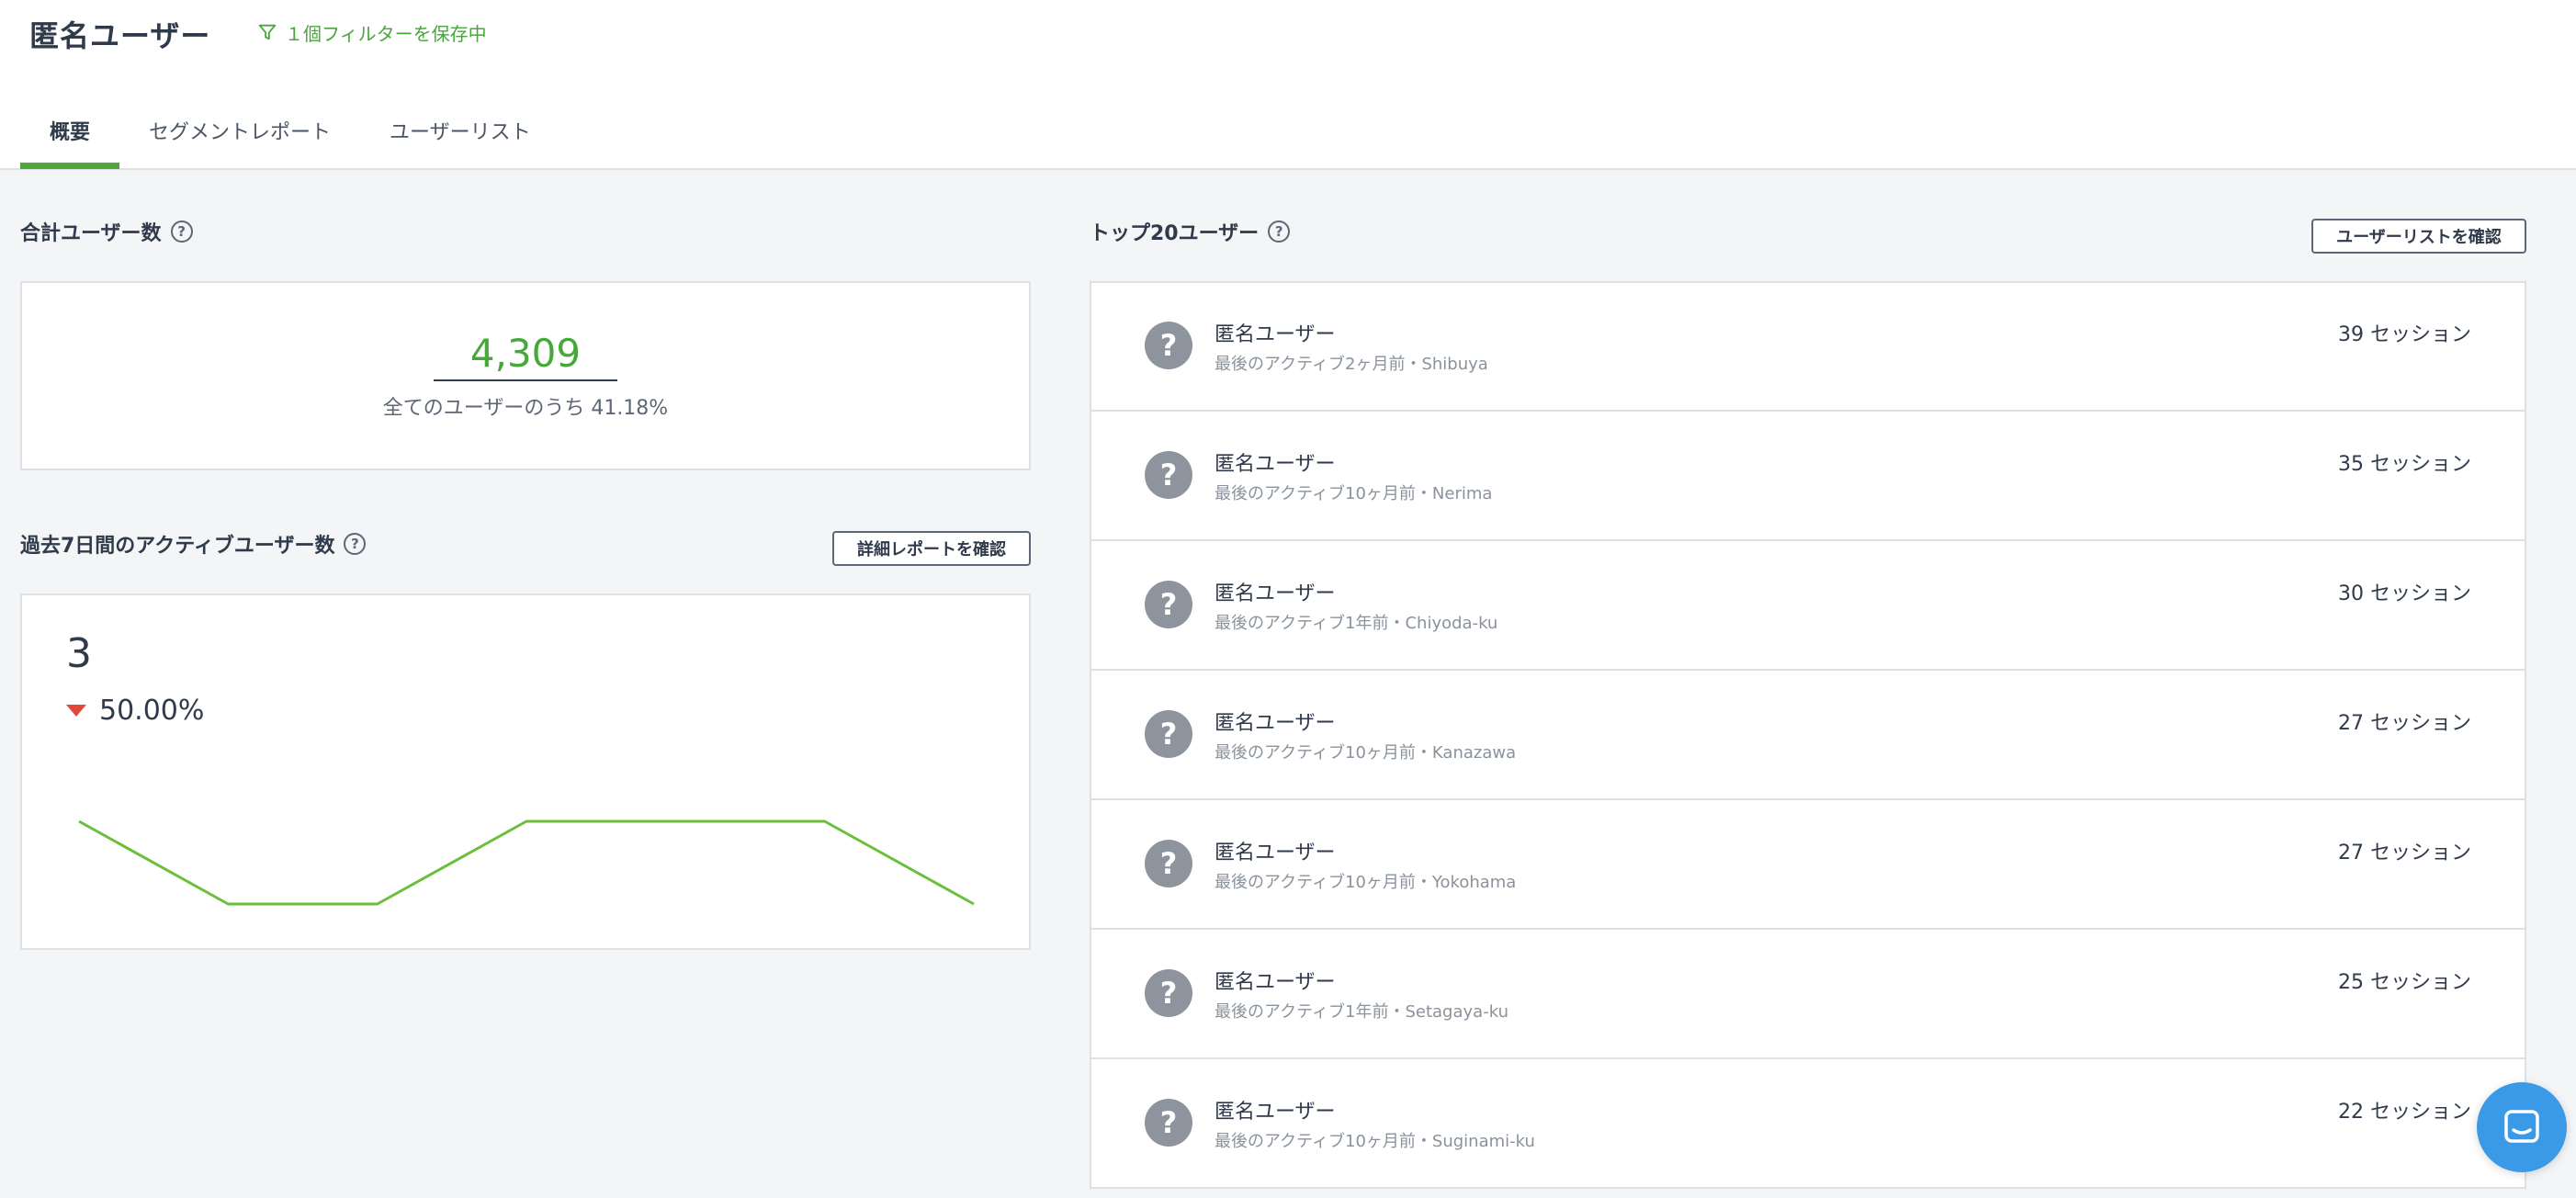 The image size is (2576, 1198). What do you see at coordinates (1175, 234) in the screenshot?
I see `top-users-title-text: トップ20ユーザー` at bounding box center [1175, 234].